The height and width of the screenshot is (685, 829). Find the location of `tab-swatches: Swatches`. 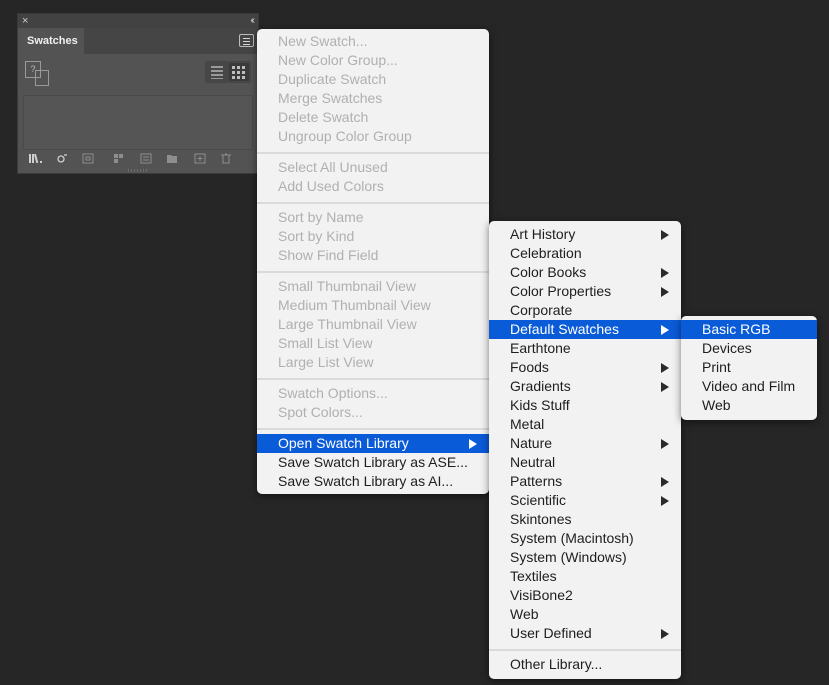

tab-swatches: Swatches is located at coordinates (51, 41).